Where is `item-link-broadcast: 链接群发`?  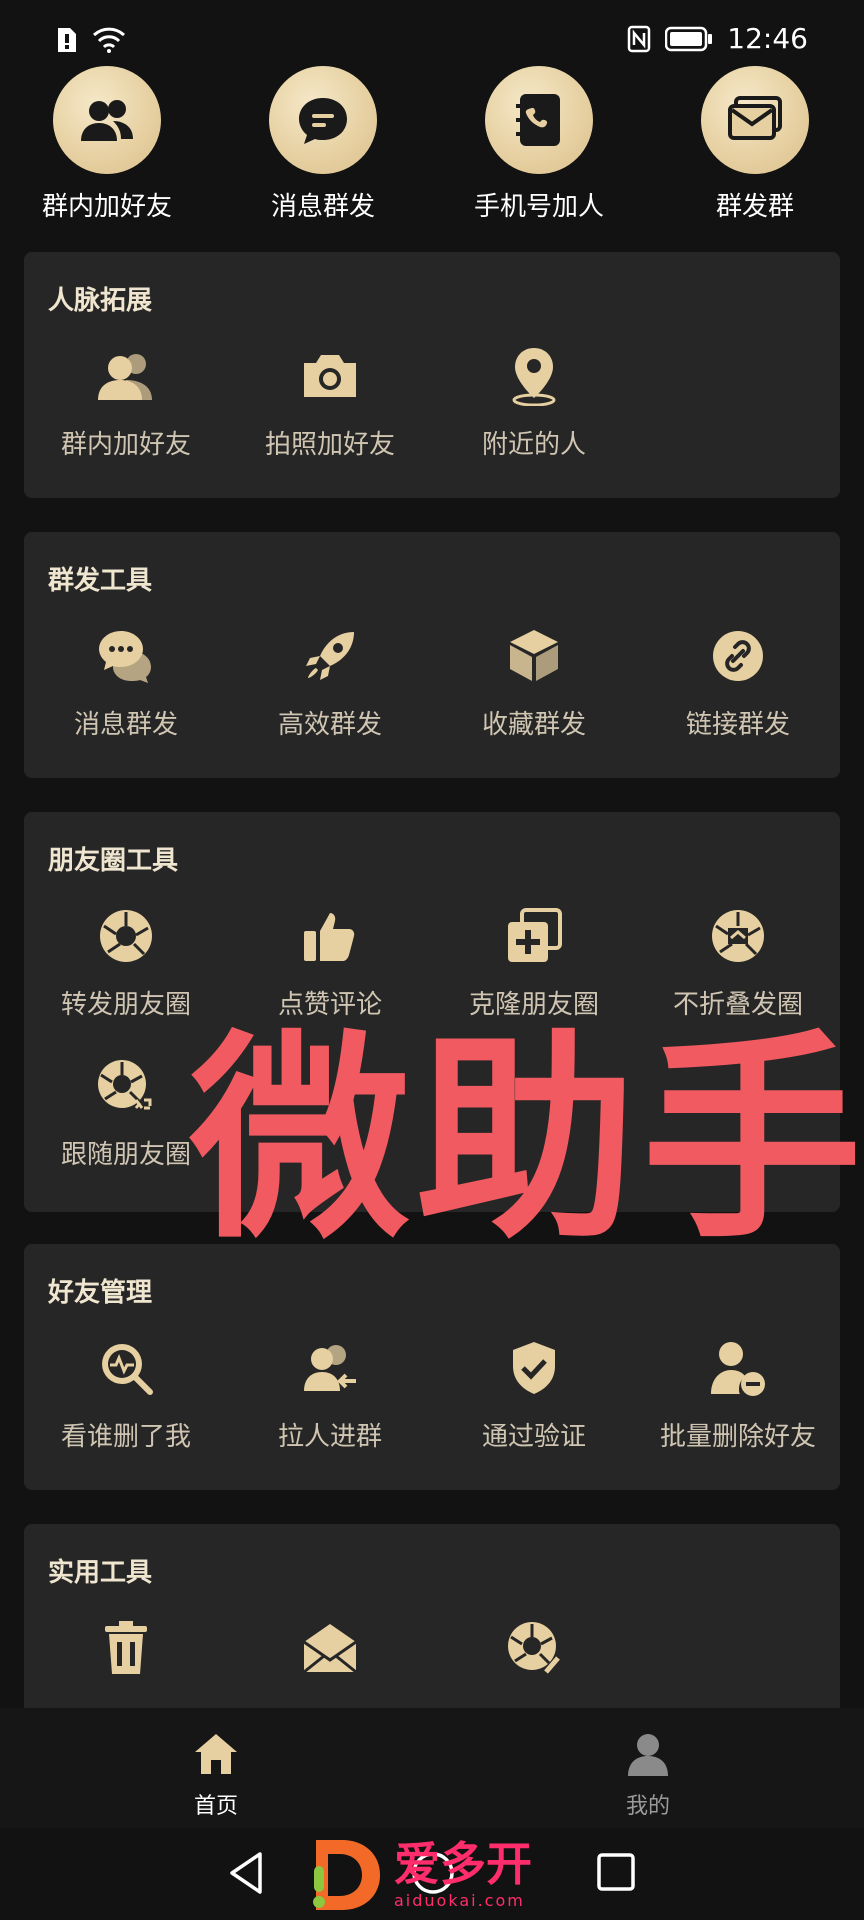
item-link-broadcast: 链接群发 is located at coordinates (738, 682).